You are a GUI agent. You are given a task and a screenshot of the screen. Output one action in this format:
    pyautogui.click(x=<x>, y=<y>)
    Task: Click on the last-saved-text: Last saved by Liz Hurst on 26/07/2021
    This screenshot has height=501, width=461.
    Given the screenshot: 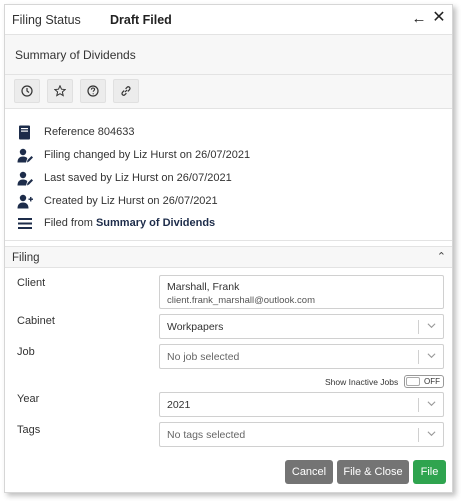 What is the action you would take?
    pyautogui.click(x=138, y=178)
    